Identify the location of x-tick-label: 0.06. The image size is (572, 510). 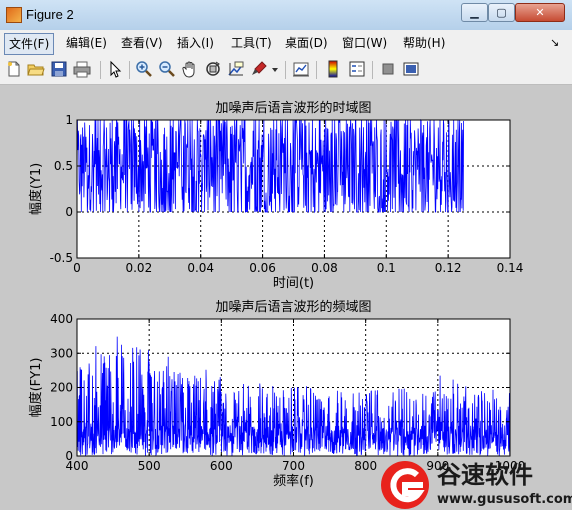
(262, 268).